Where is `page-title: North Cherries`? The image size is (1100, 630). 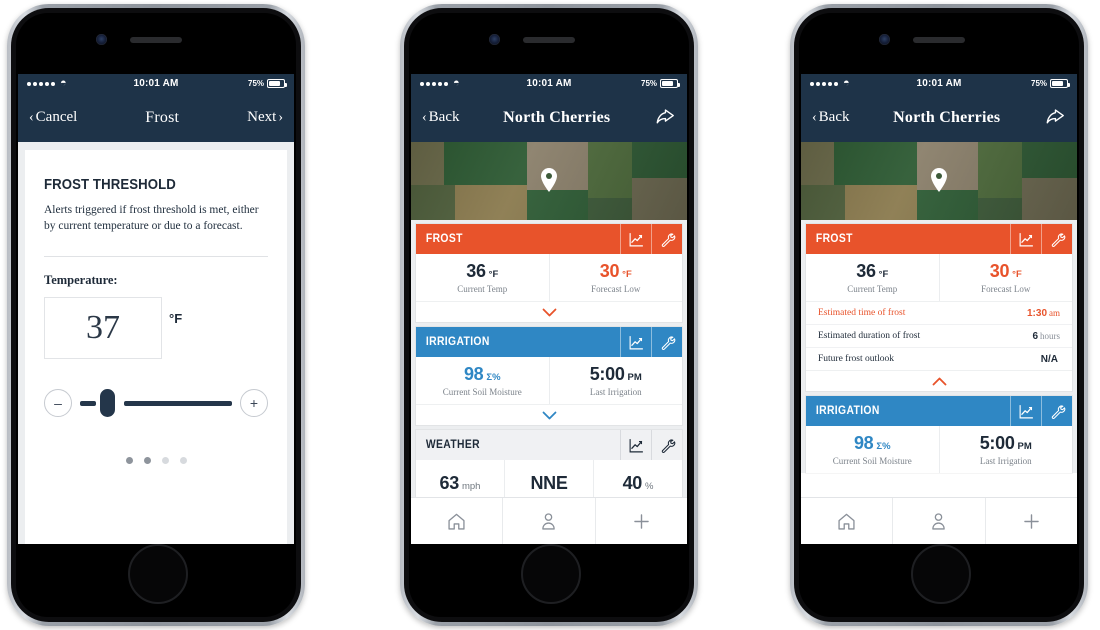 page-title: North Cherries is located at coordinates (557, 117).